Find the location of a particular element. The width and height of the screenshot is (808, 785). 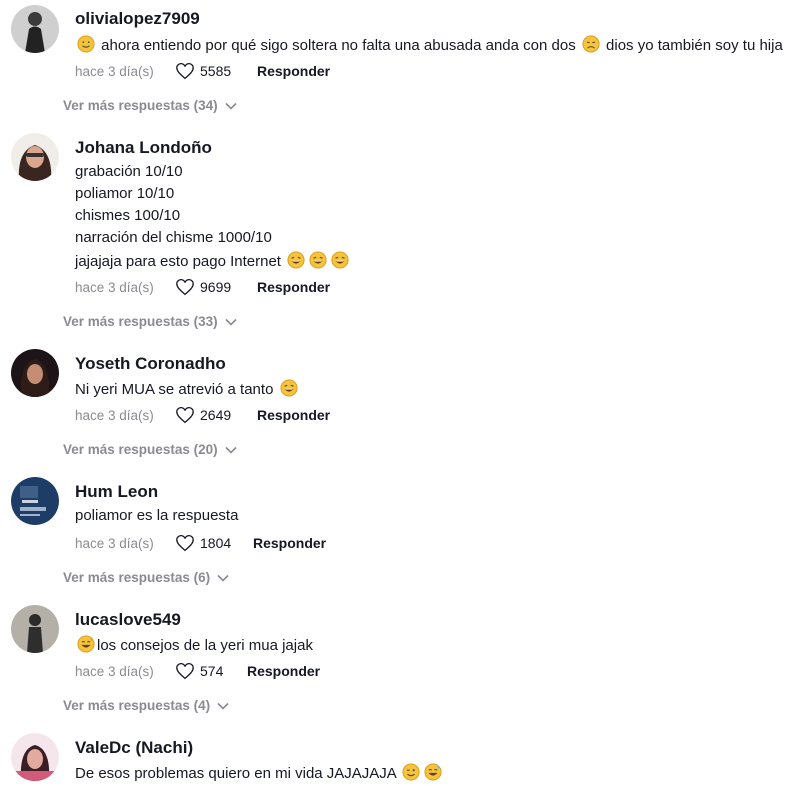

comment-meta: hace 3 día(s) 2649 Responder is located at coordinates (202, 415).